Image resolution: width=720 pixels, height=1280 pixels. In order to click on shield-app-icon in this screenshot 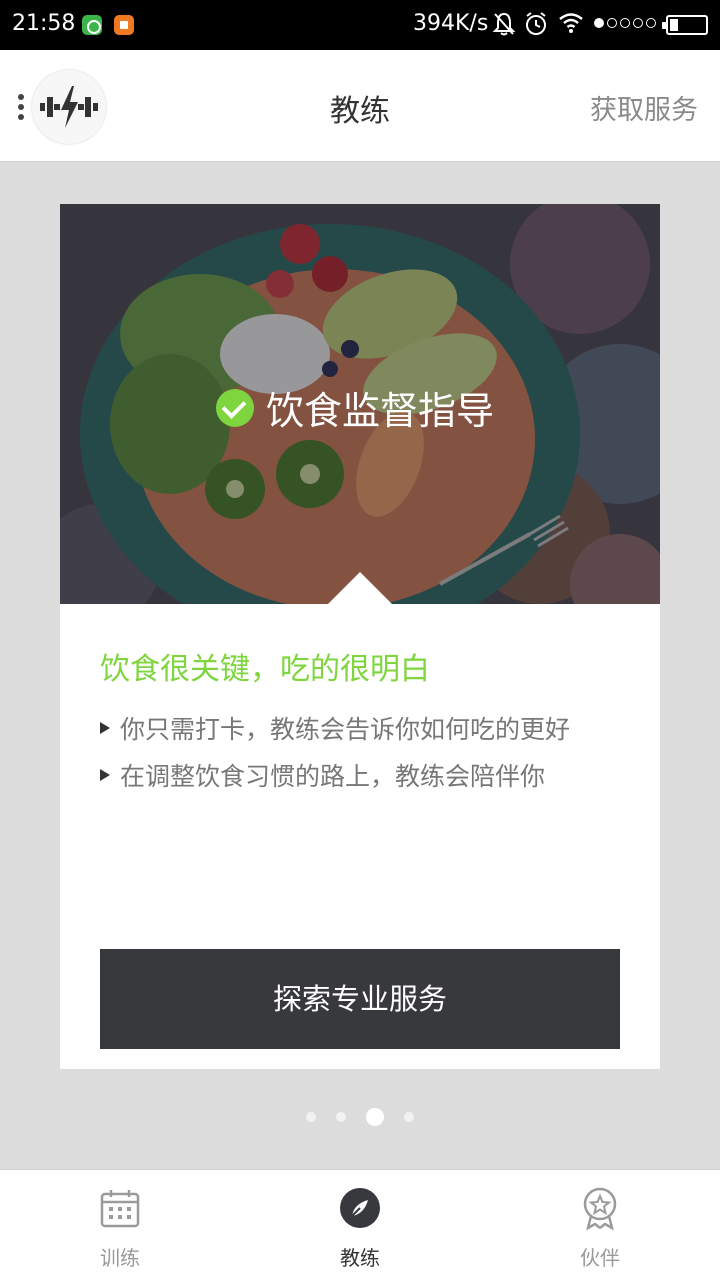, I will do `click(92, 25)`.